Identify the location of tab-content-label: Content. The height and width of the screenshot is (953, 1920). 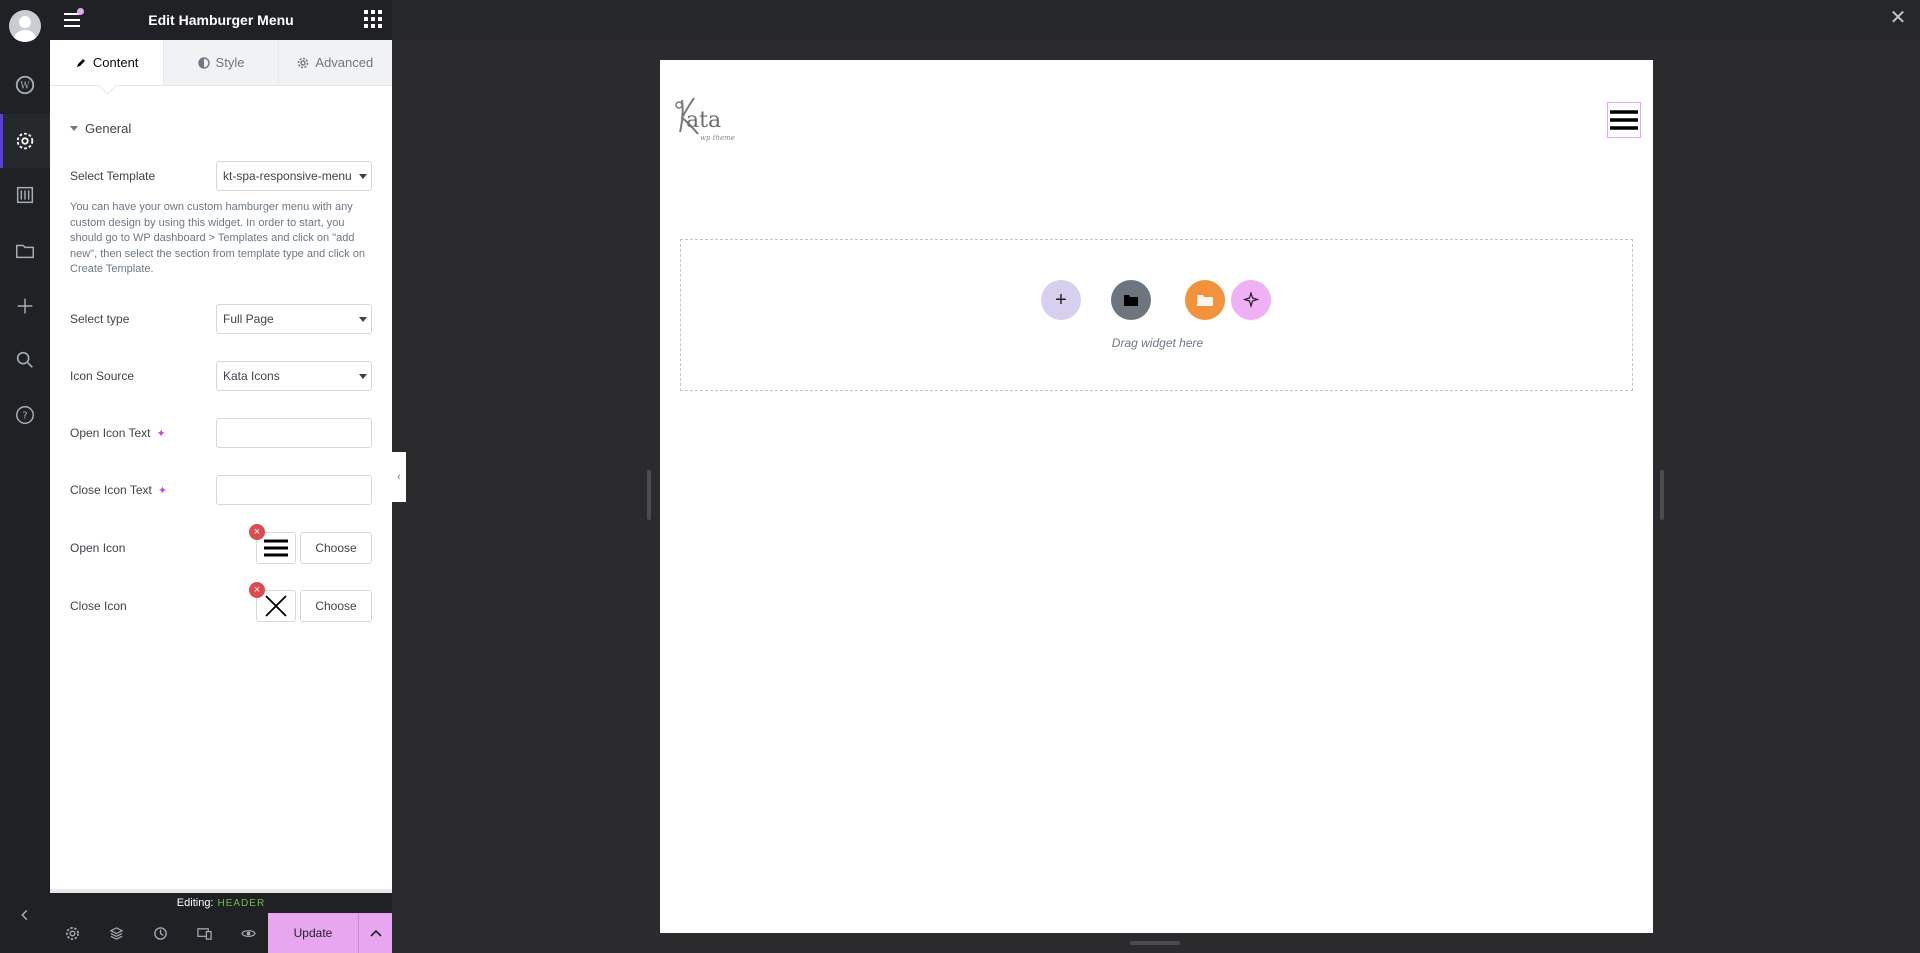
(115, 62).